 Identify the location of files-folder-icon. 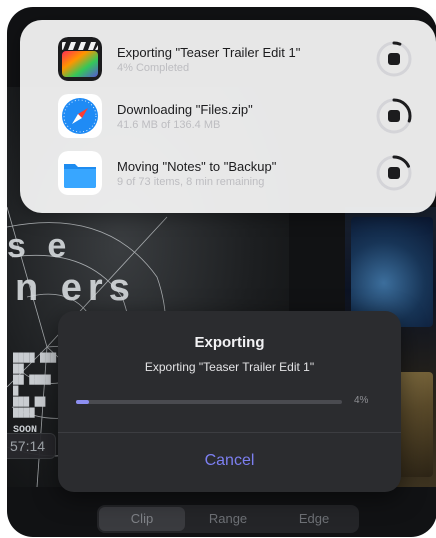
(80, 173).